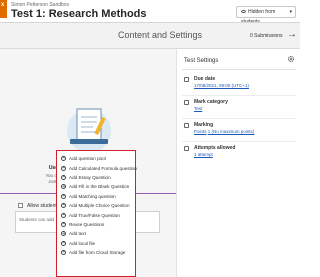 The image size is (320, 277). What do you see at coordinates (79, 14) in the screenshot?
I see `page-title: Test 1: Research Methods` at bounding box center [79, 14].